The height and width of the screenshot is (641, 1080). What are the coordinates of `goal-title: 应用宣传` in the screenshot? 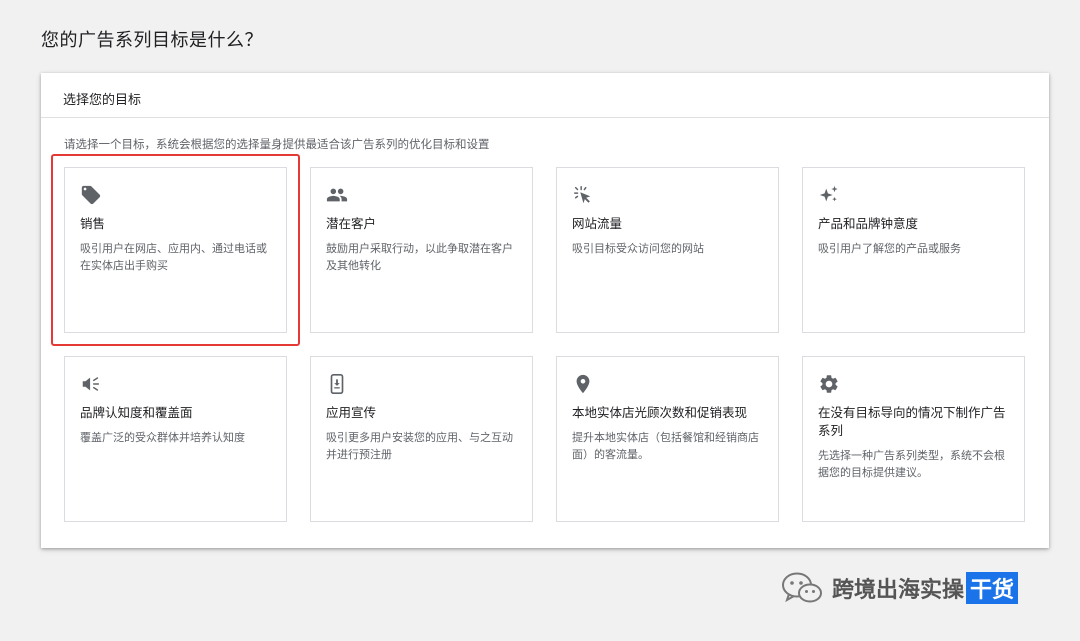 It's located at (421, 413).